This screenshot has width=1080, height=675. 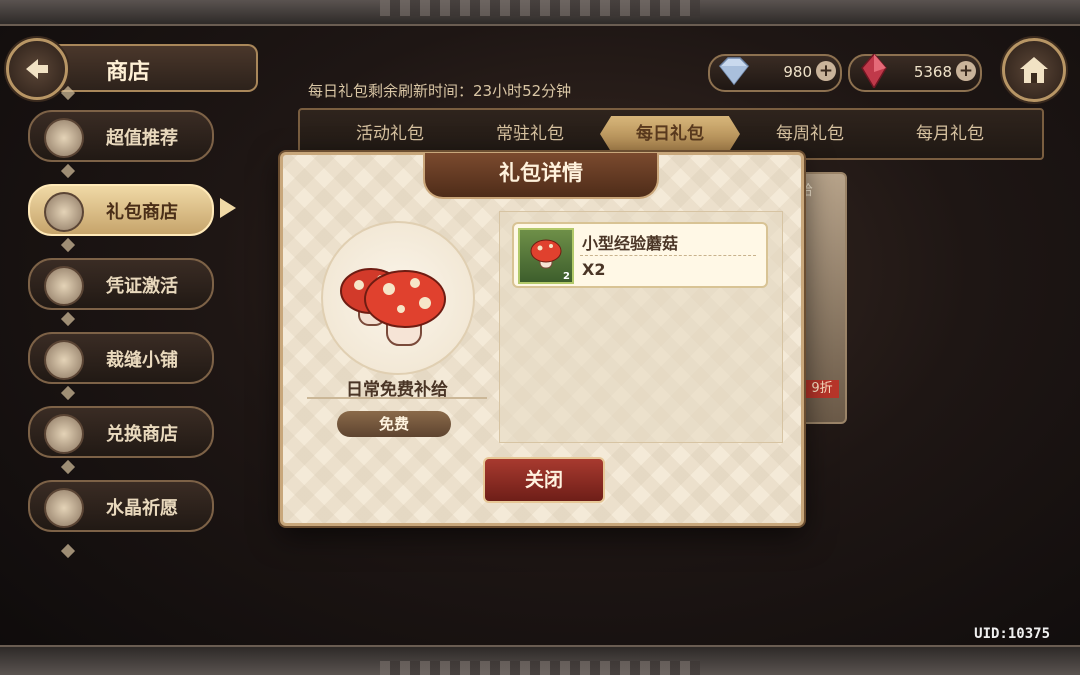 I want to click on sidebar-item-label: 裁缝小铺, so click(x=142, y=360).